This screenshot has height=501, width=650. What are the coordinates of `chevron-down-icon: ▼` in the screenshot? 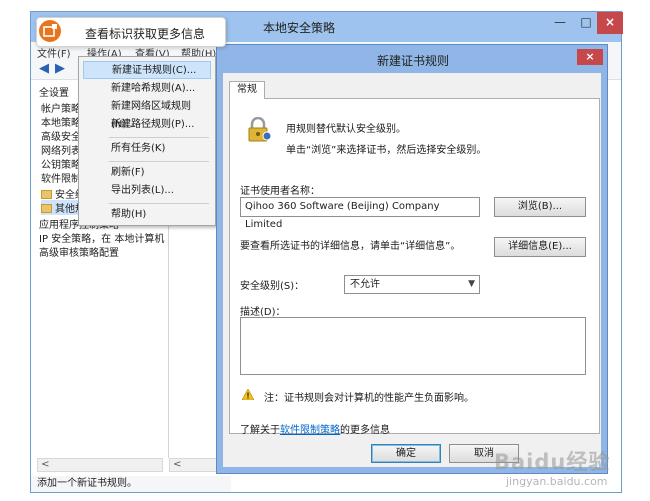 It's located at (471, 284).